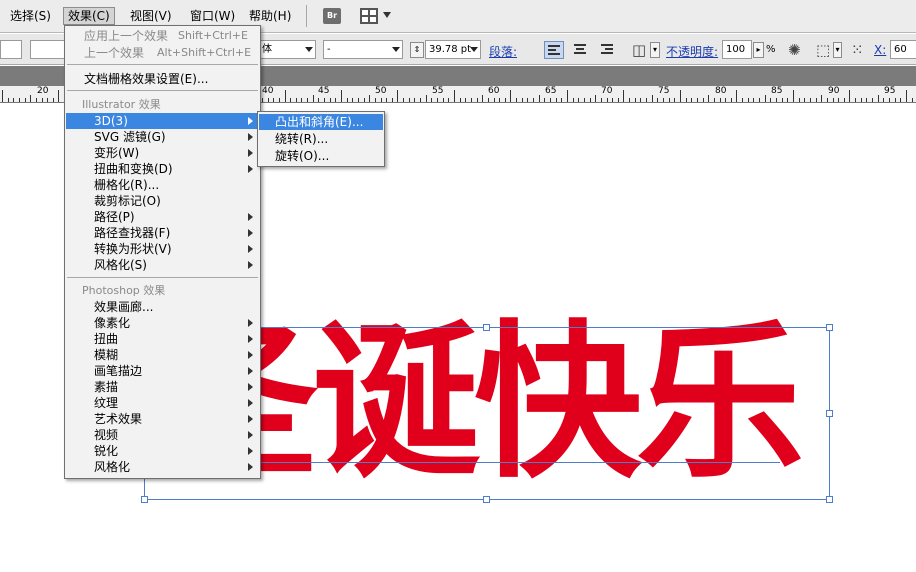 This screenshot has width=916, height=572. Describe the element at coordinates (332, 16) in the screenshot. I see `bridge-button: Br` at that location.